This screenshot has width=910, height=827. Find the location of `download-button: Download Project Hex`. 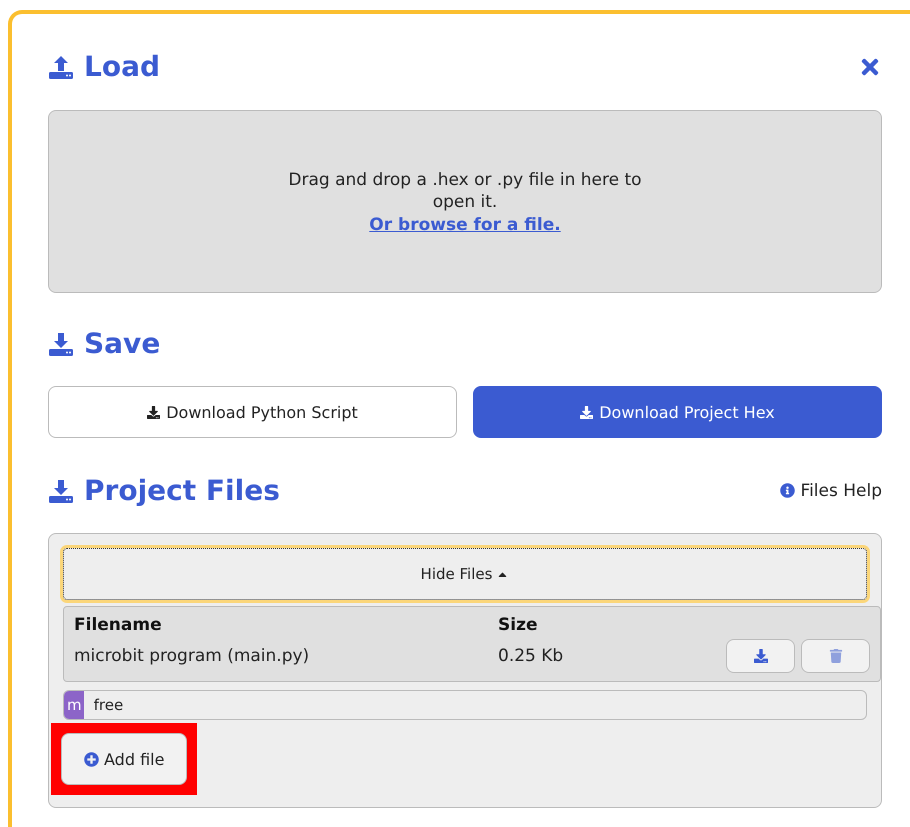

download-button: Download Project Hex is located at coordinates (677, 412).